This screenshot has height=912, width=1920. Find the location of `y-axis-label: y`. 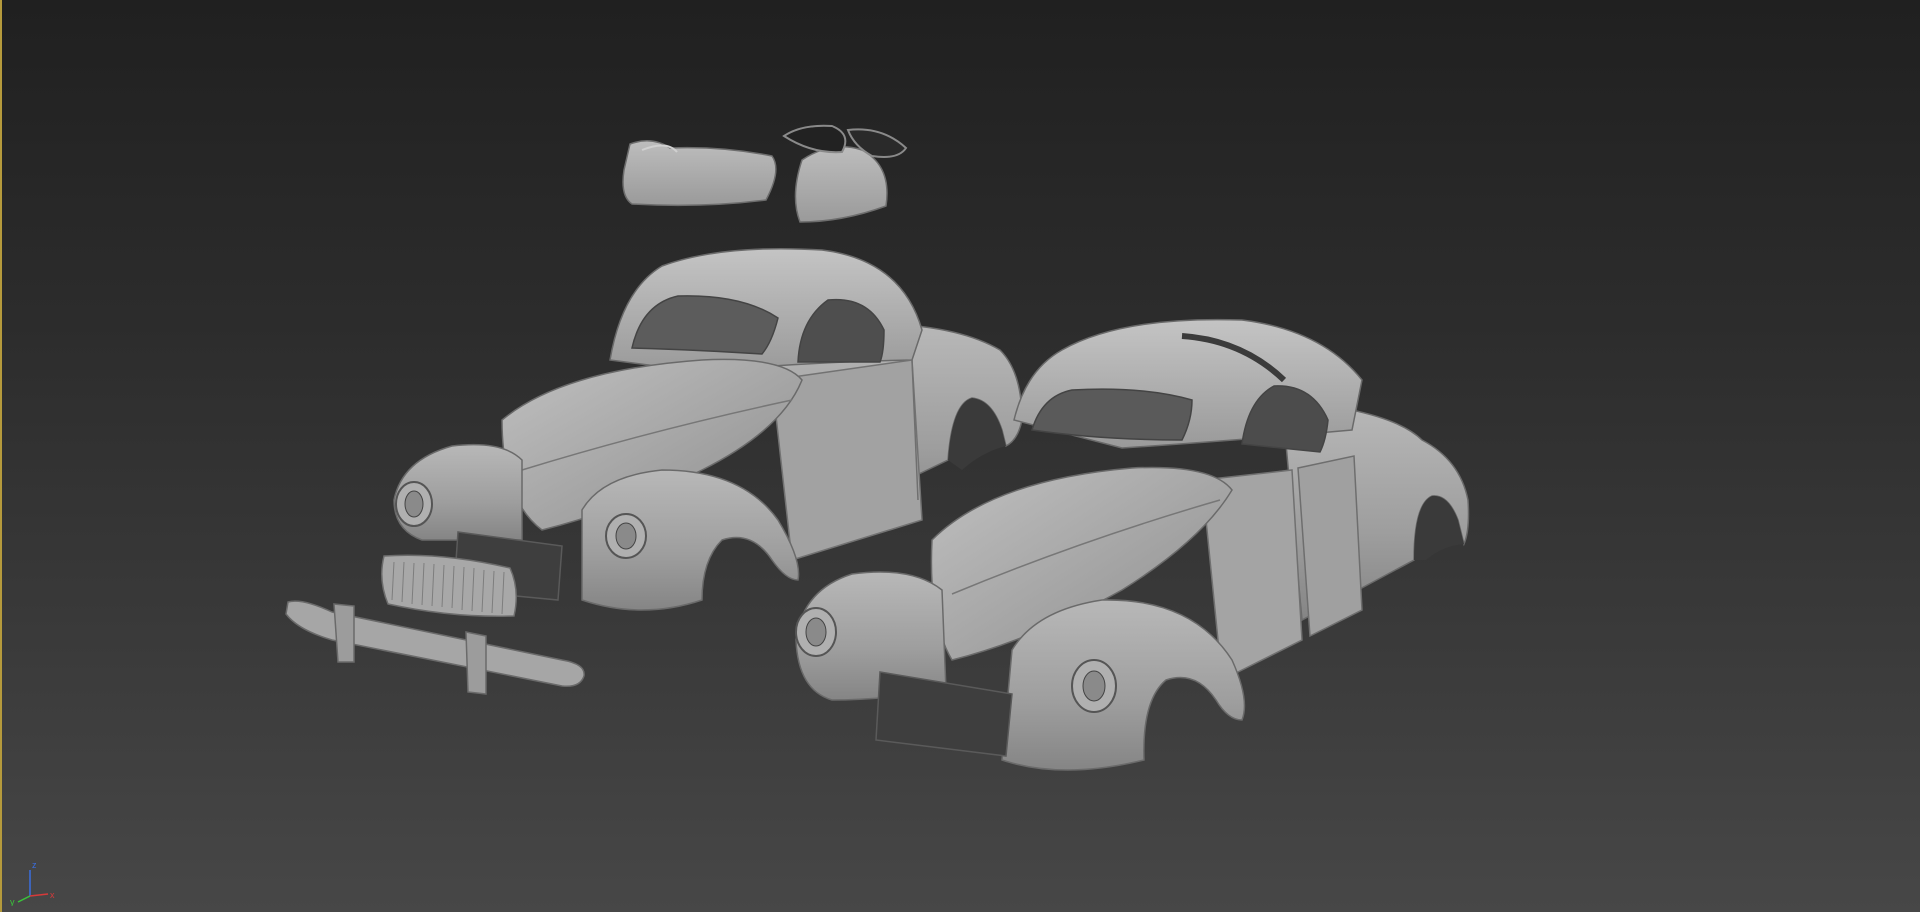

y-axis-label: y is located at coordinates (12, 901).